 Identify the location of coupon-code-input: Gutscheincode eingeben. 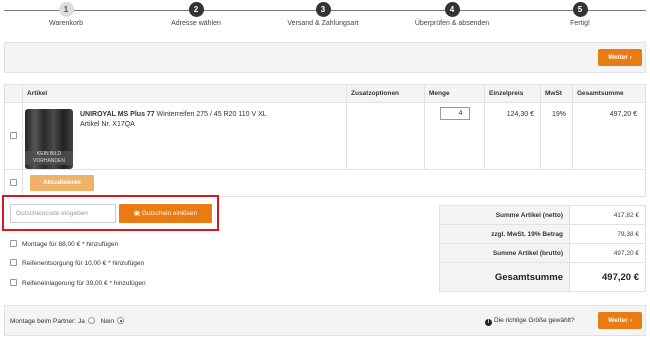
(63, 213).